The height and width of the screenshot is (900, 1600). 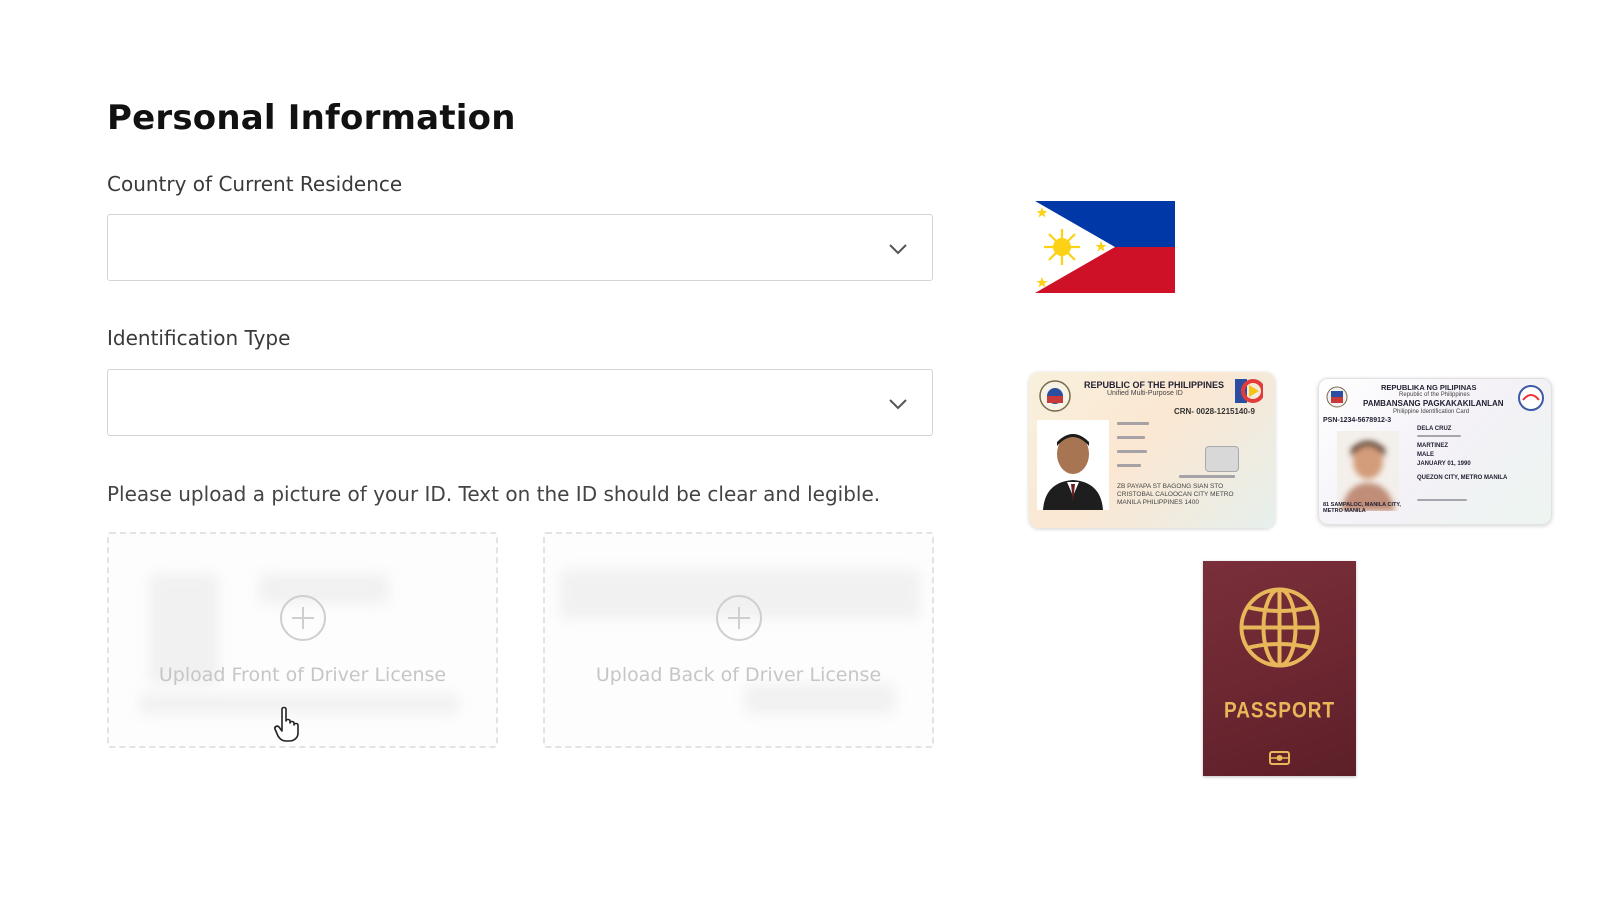 I want to click on upload-back-dropzone: Upload Back of Driver License, so click(x=738, y=640).